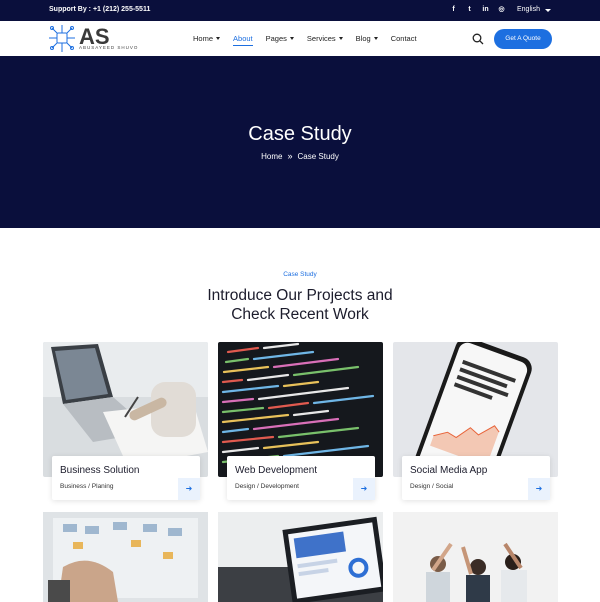  Describe the element at coordinates (300, 134) in the screenshot. I see `page-title: Case Study` at that location.